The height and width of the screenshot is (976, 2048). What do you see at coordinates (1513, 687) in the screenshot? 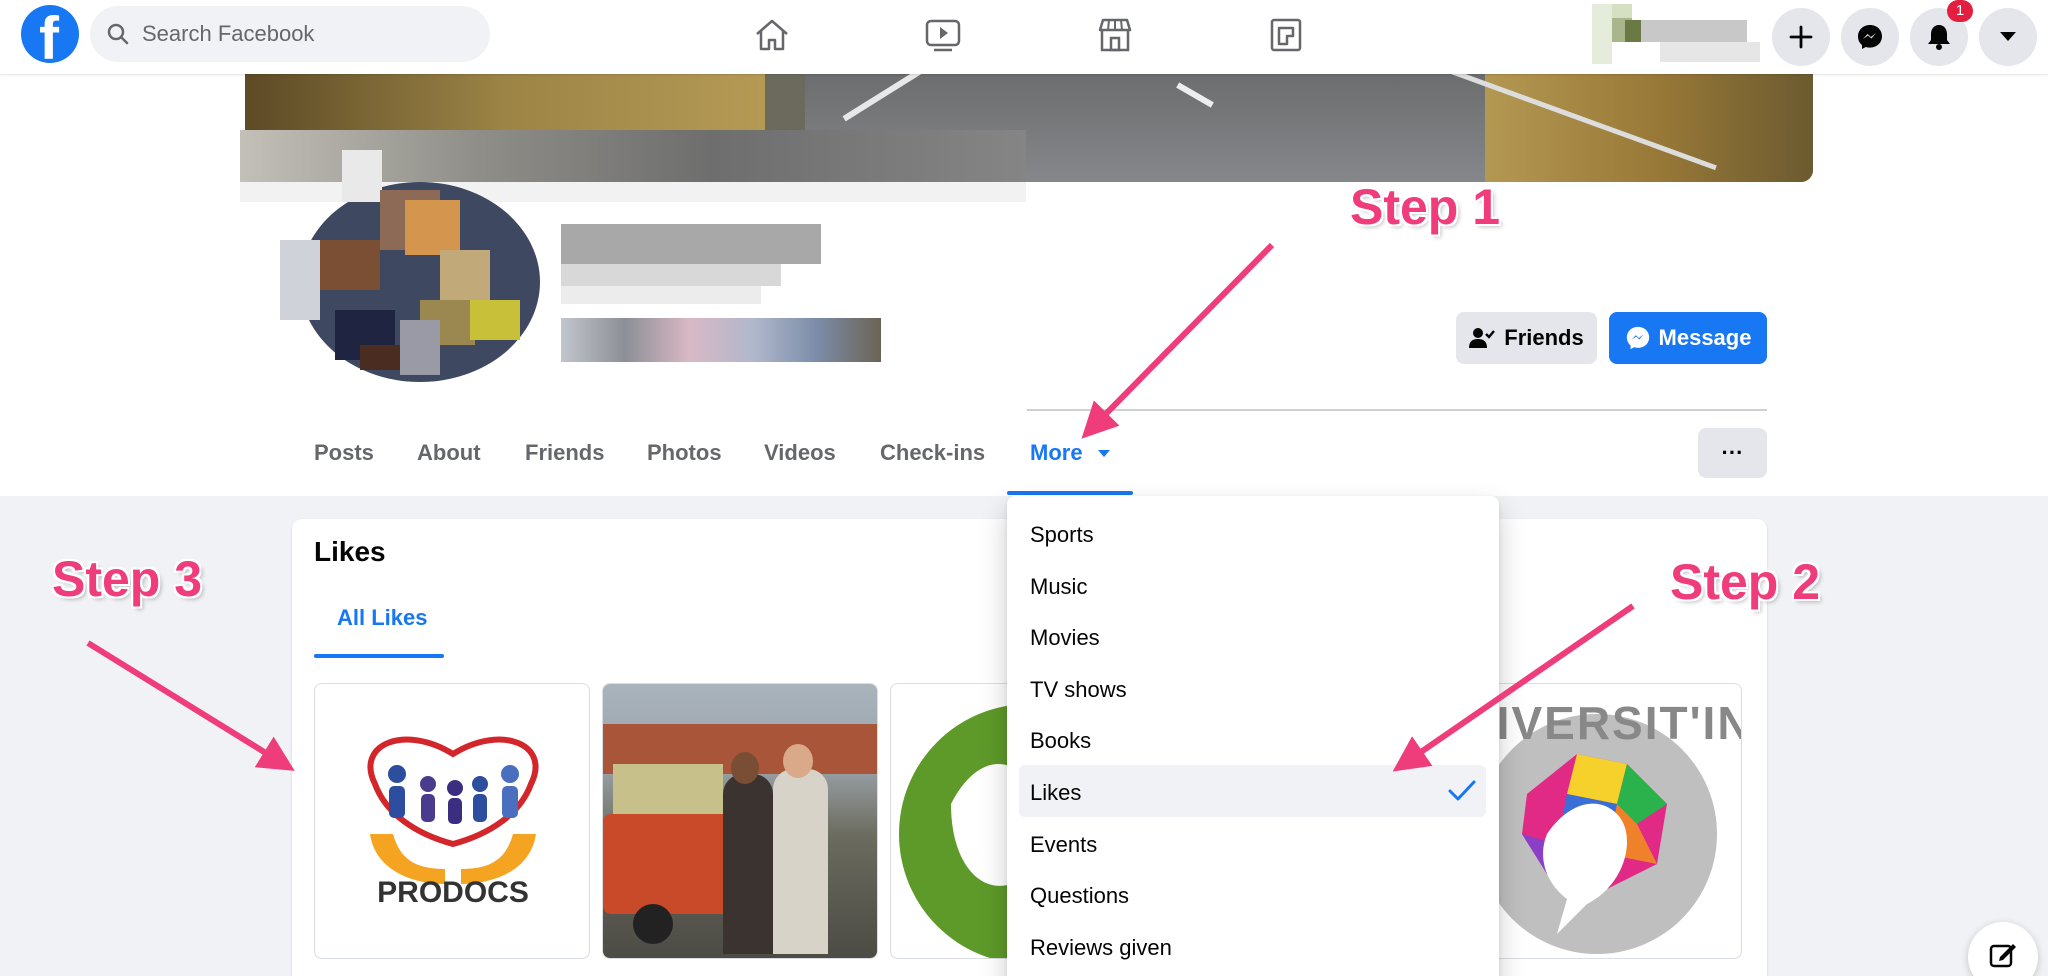
I see `step2-arrow` at bounding box center [1513, 687].